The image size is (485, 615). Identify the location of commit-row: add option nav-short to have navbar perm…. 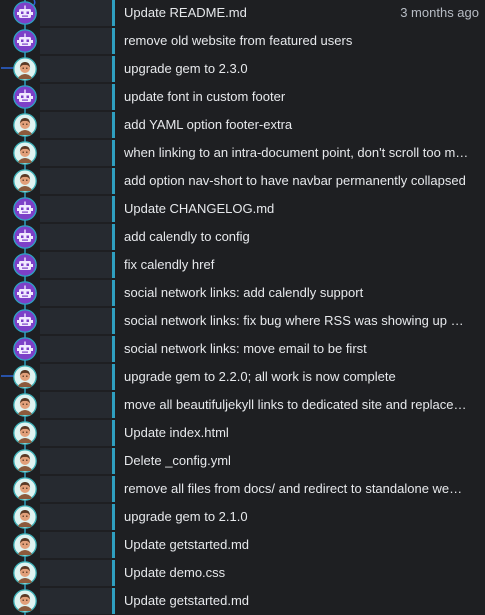
(242, 181).